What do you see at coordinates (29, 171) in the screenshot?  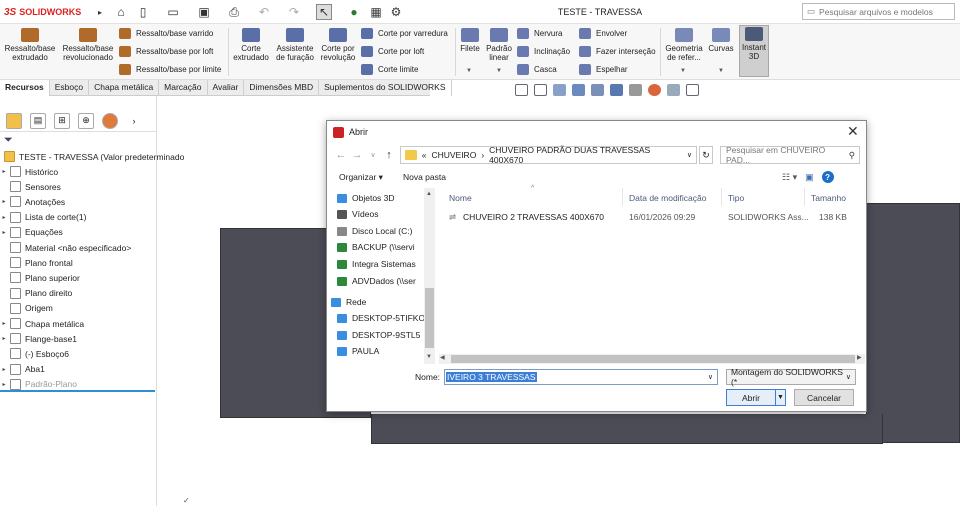 I see `tree-item: ▸ Histórico` at bounding box center [29, 171].